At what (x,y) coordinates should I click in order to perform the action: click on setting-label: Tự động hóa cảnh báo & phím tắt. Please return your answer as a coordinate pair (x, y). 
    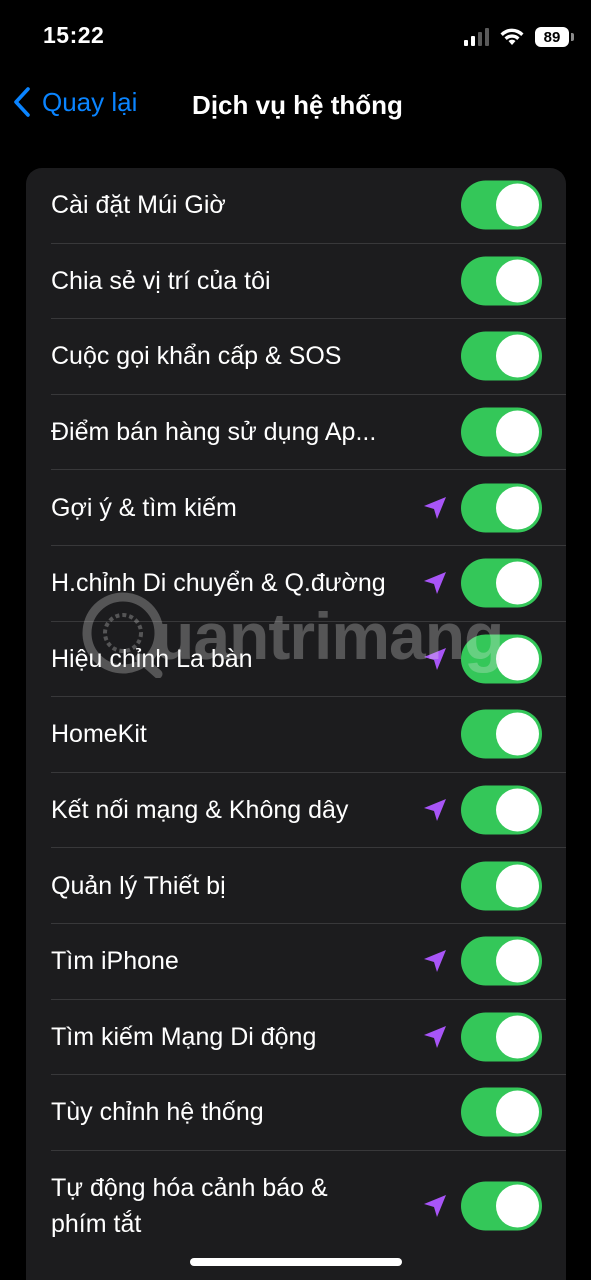
    Looking at the image, I should click on (189, 1205).